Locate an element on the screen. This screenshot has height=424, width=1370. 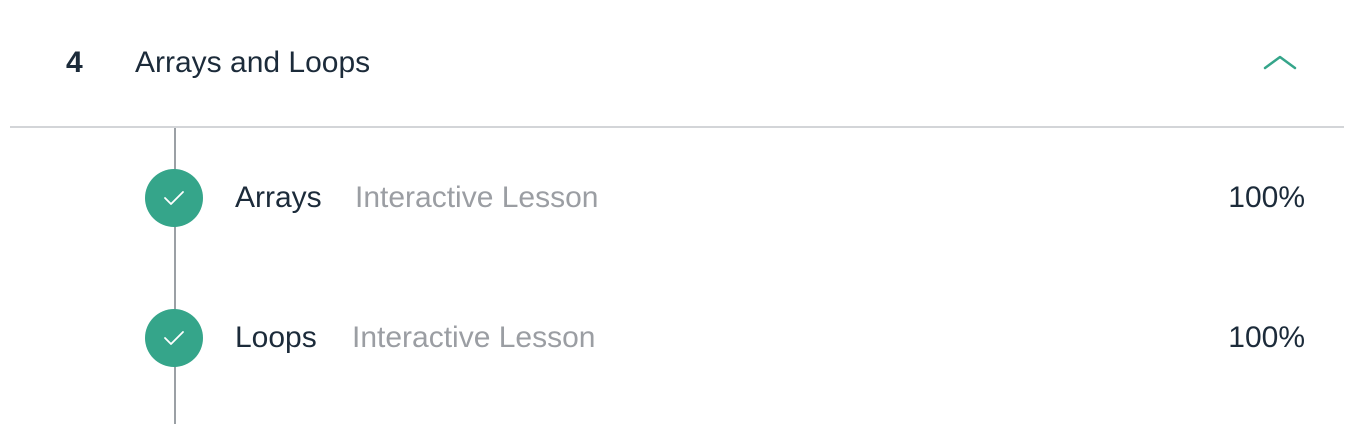
lesson-title: Loops is located at coordinates (276, 337).